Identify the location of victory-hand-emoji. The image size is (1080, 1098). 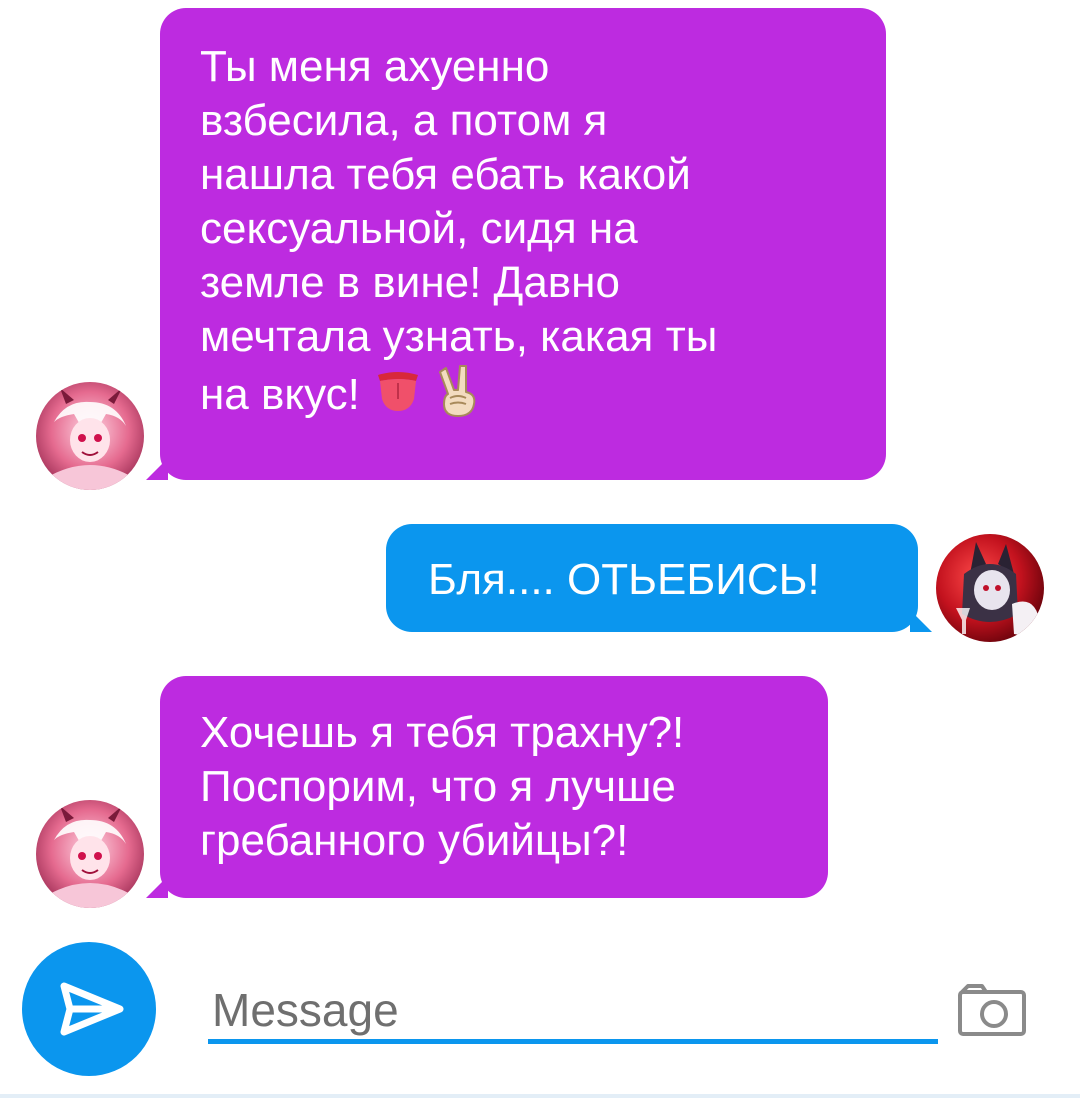
(458, 397).